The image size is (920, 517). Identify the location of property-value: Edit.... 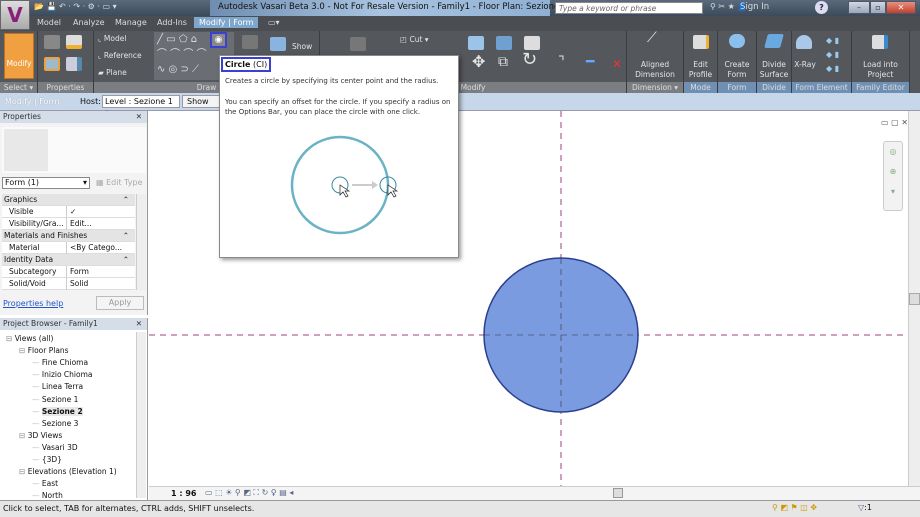
(97, 224).